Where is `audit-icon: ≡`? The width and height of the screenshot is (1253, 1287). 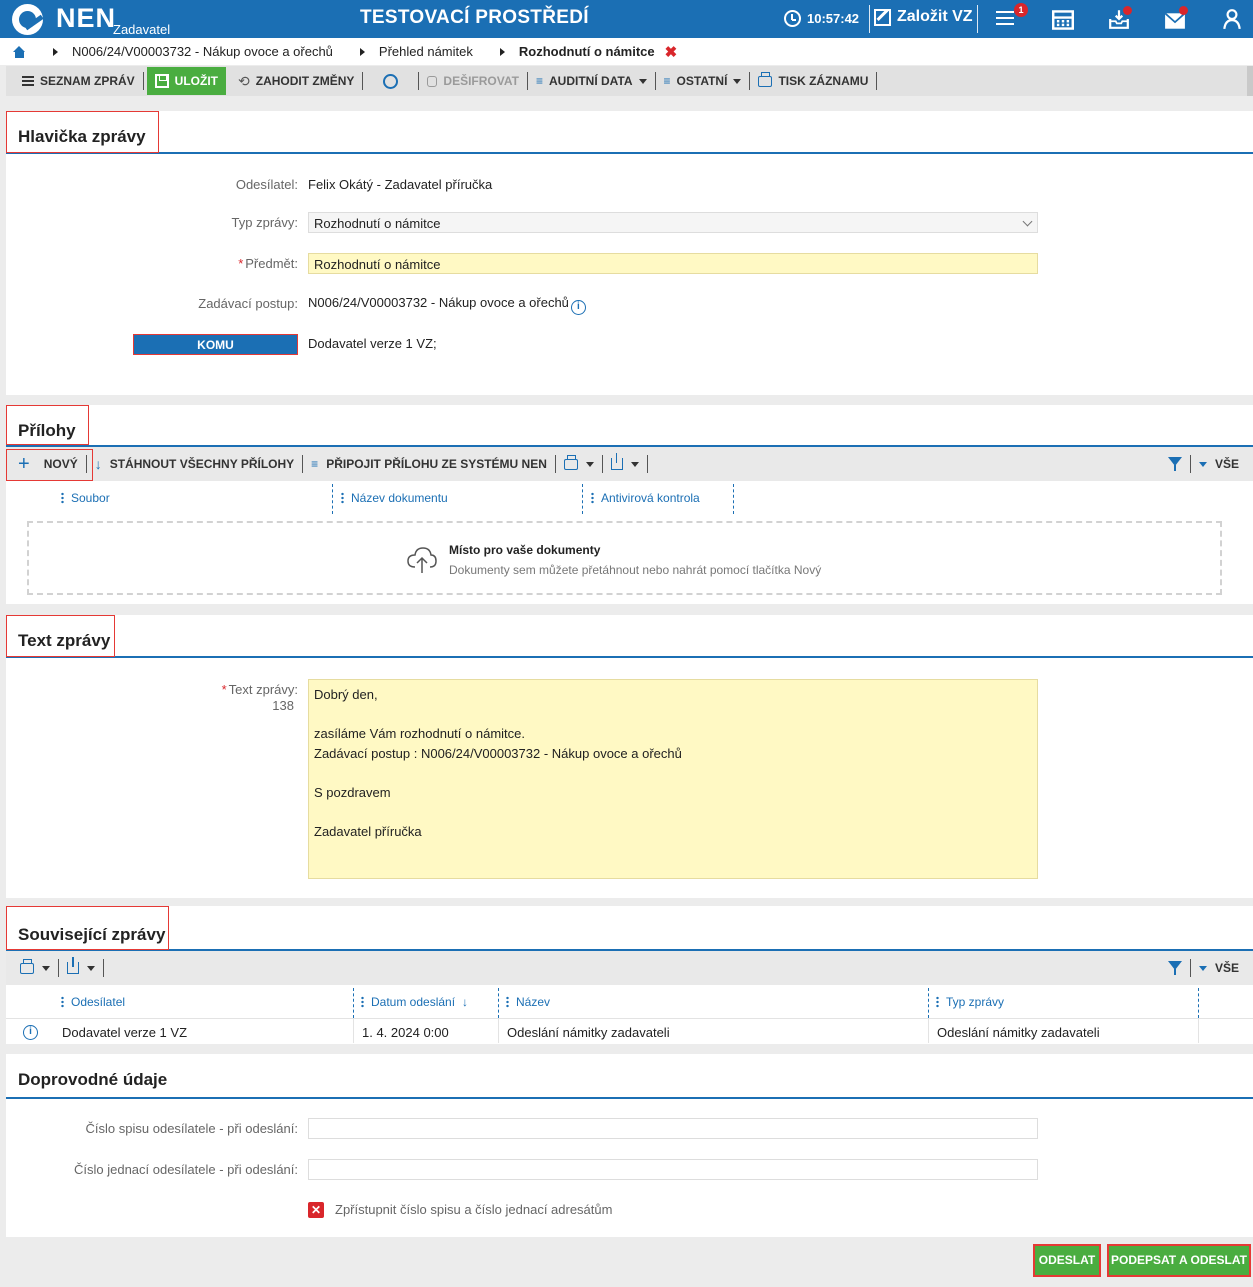
audit-icon: ≡ is located at coordinates (539, 81).